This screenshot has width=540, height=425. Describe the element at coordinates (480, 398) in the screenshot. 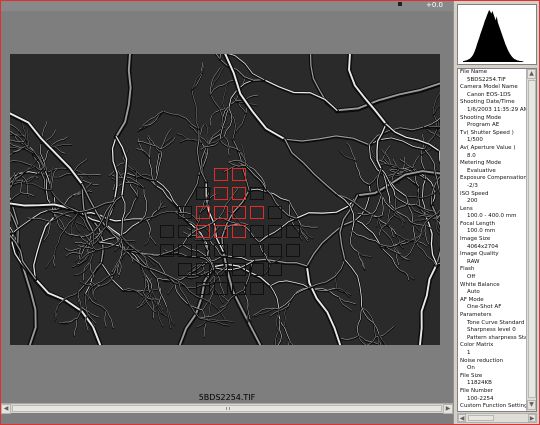

I see `info-field-value: 100-2254` at that location.